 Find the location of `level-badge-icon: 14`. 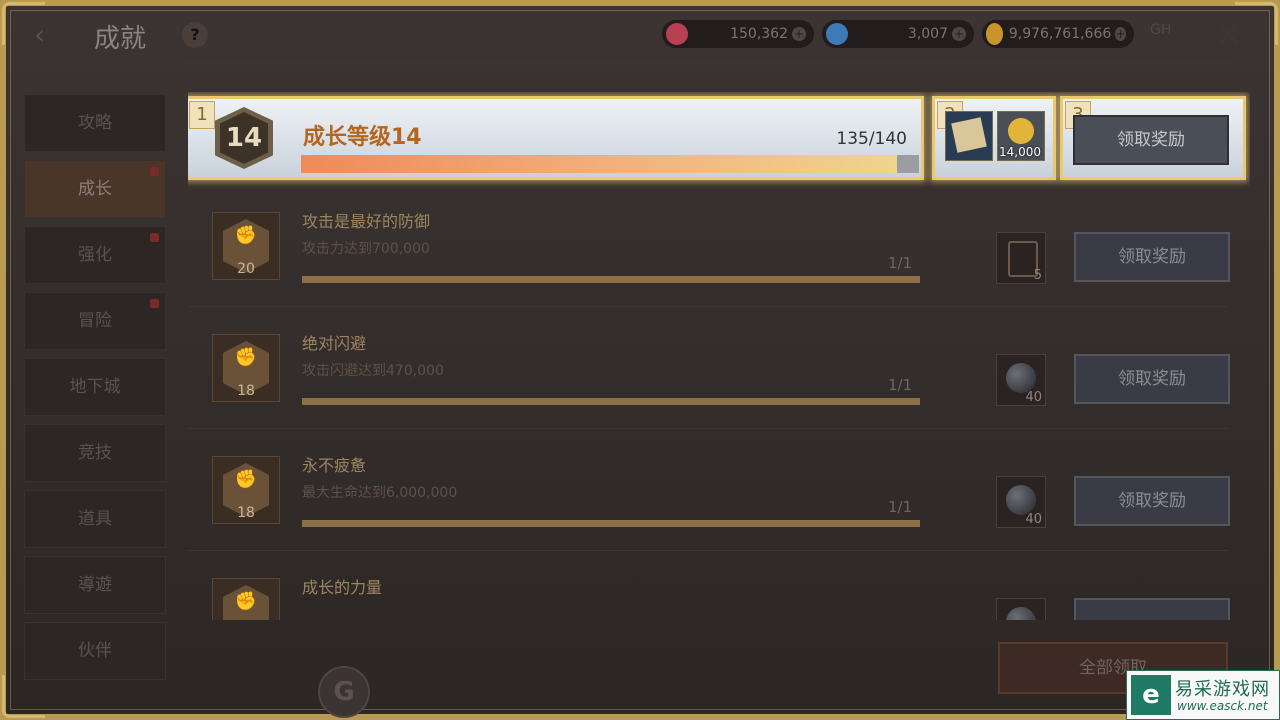

level-badge-icon: 14 is located at coordinates (244, 138).